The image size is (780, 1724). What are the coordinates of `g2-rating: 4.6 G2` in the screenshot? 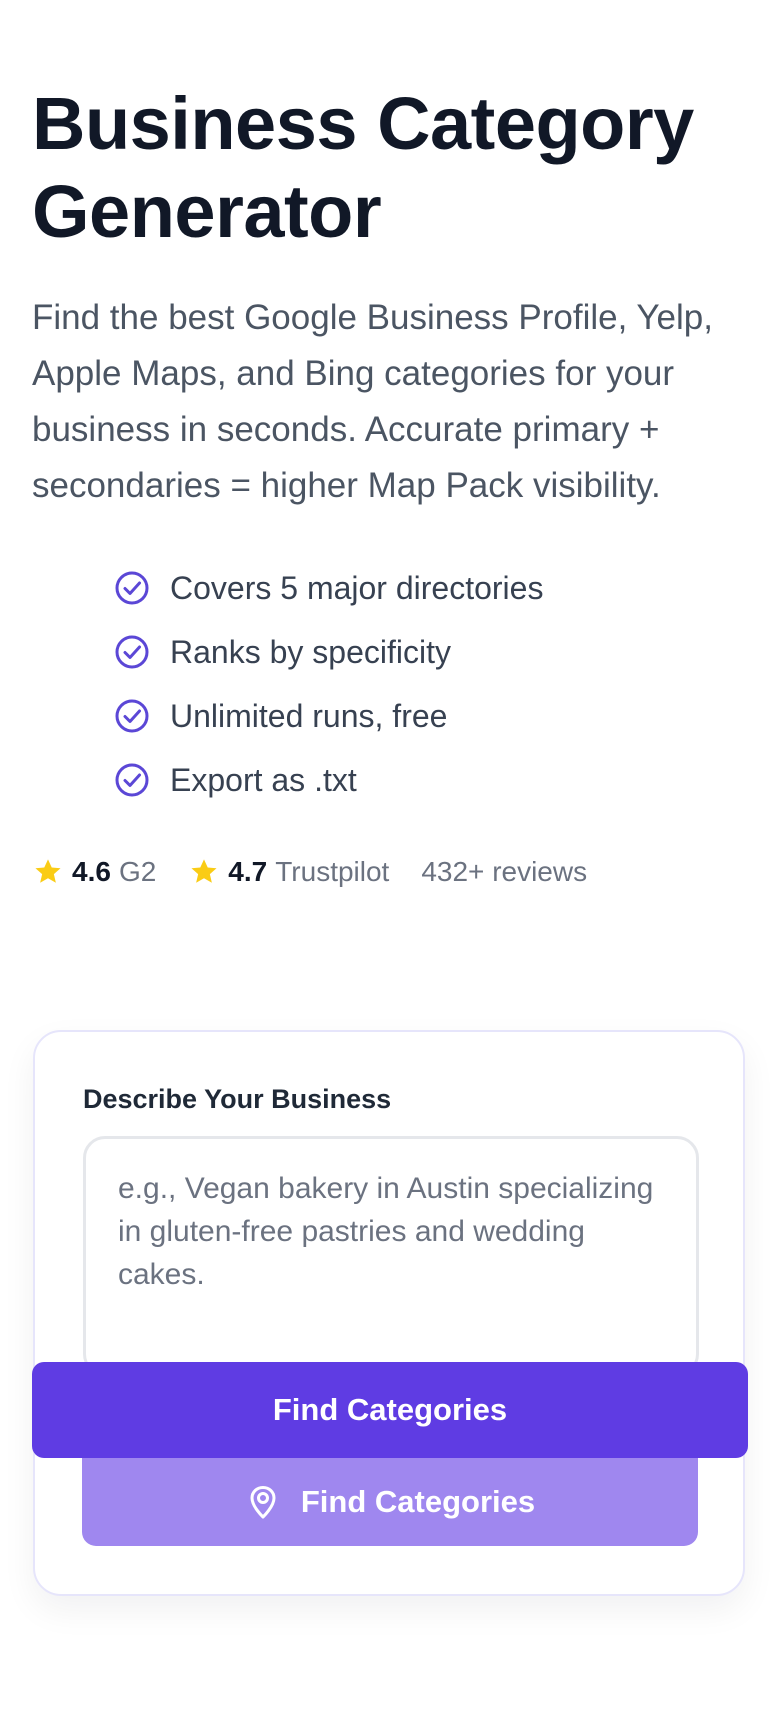 It's located at (94, 872).